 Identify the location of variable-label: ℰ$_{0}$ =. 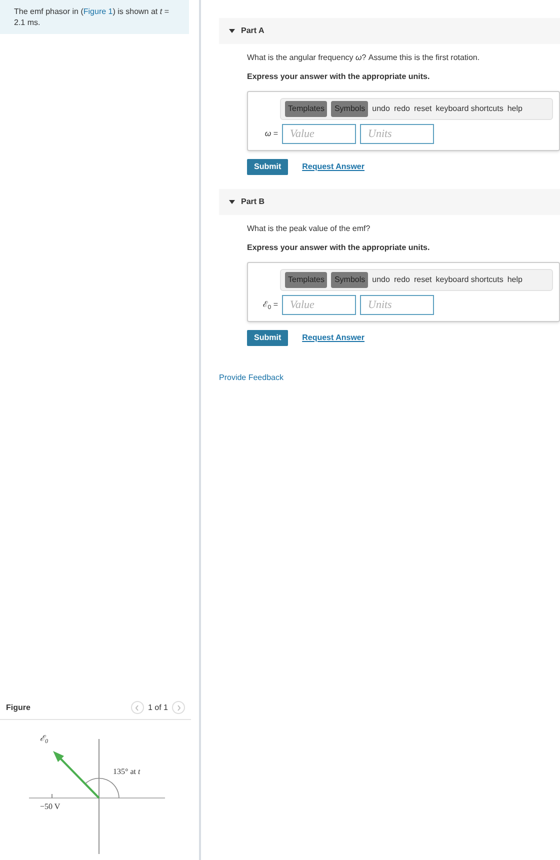
(270, 305).